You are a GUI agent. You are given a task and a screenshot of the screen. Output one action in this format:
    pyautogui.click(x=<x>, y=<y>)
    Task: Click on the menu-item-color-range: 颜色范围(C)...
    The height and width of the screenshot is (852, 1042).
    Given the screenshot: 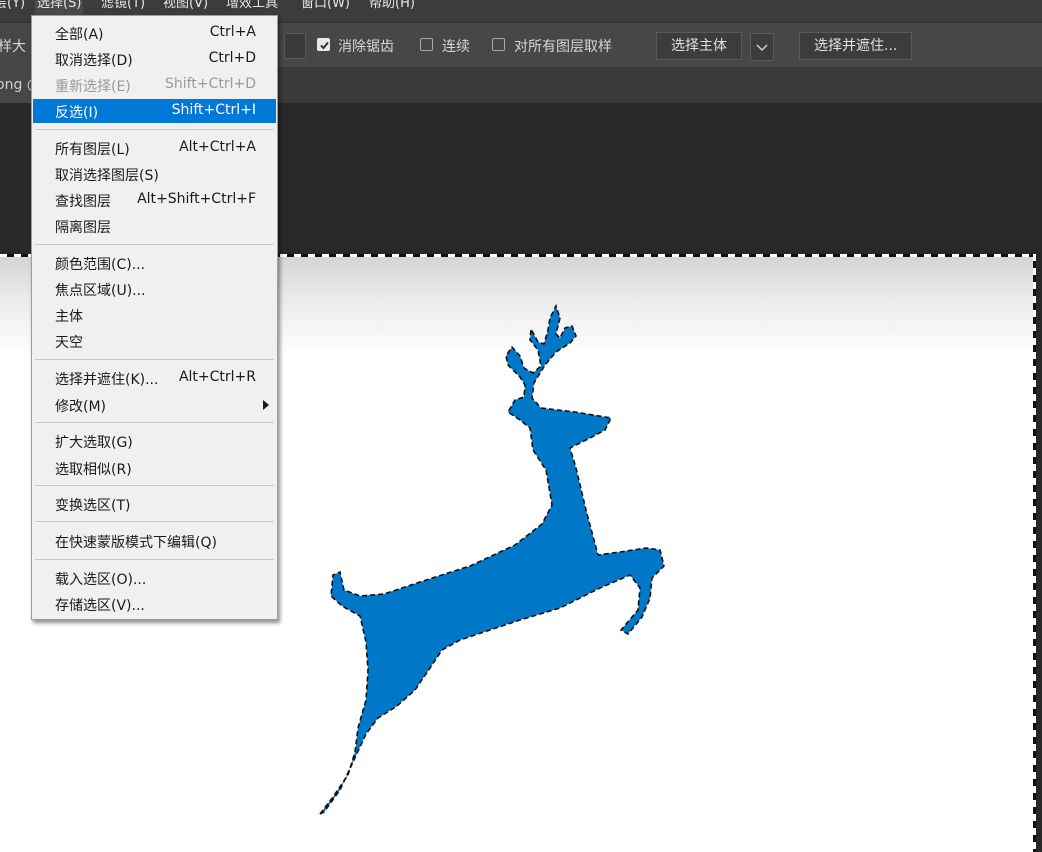 What is the action you would take?
    pyautogui.click(x=154, y=263)
    